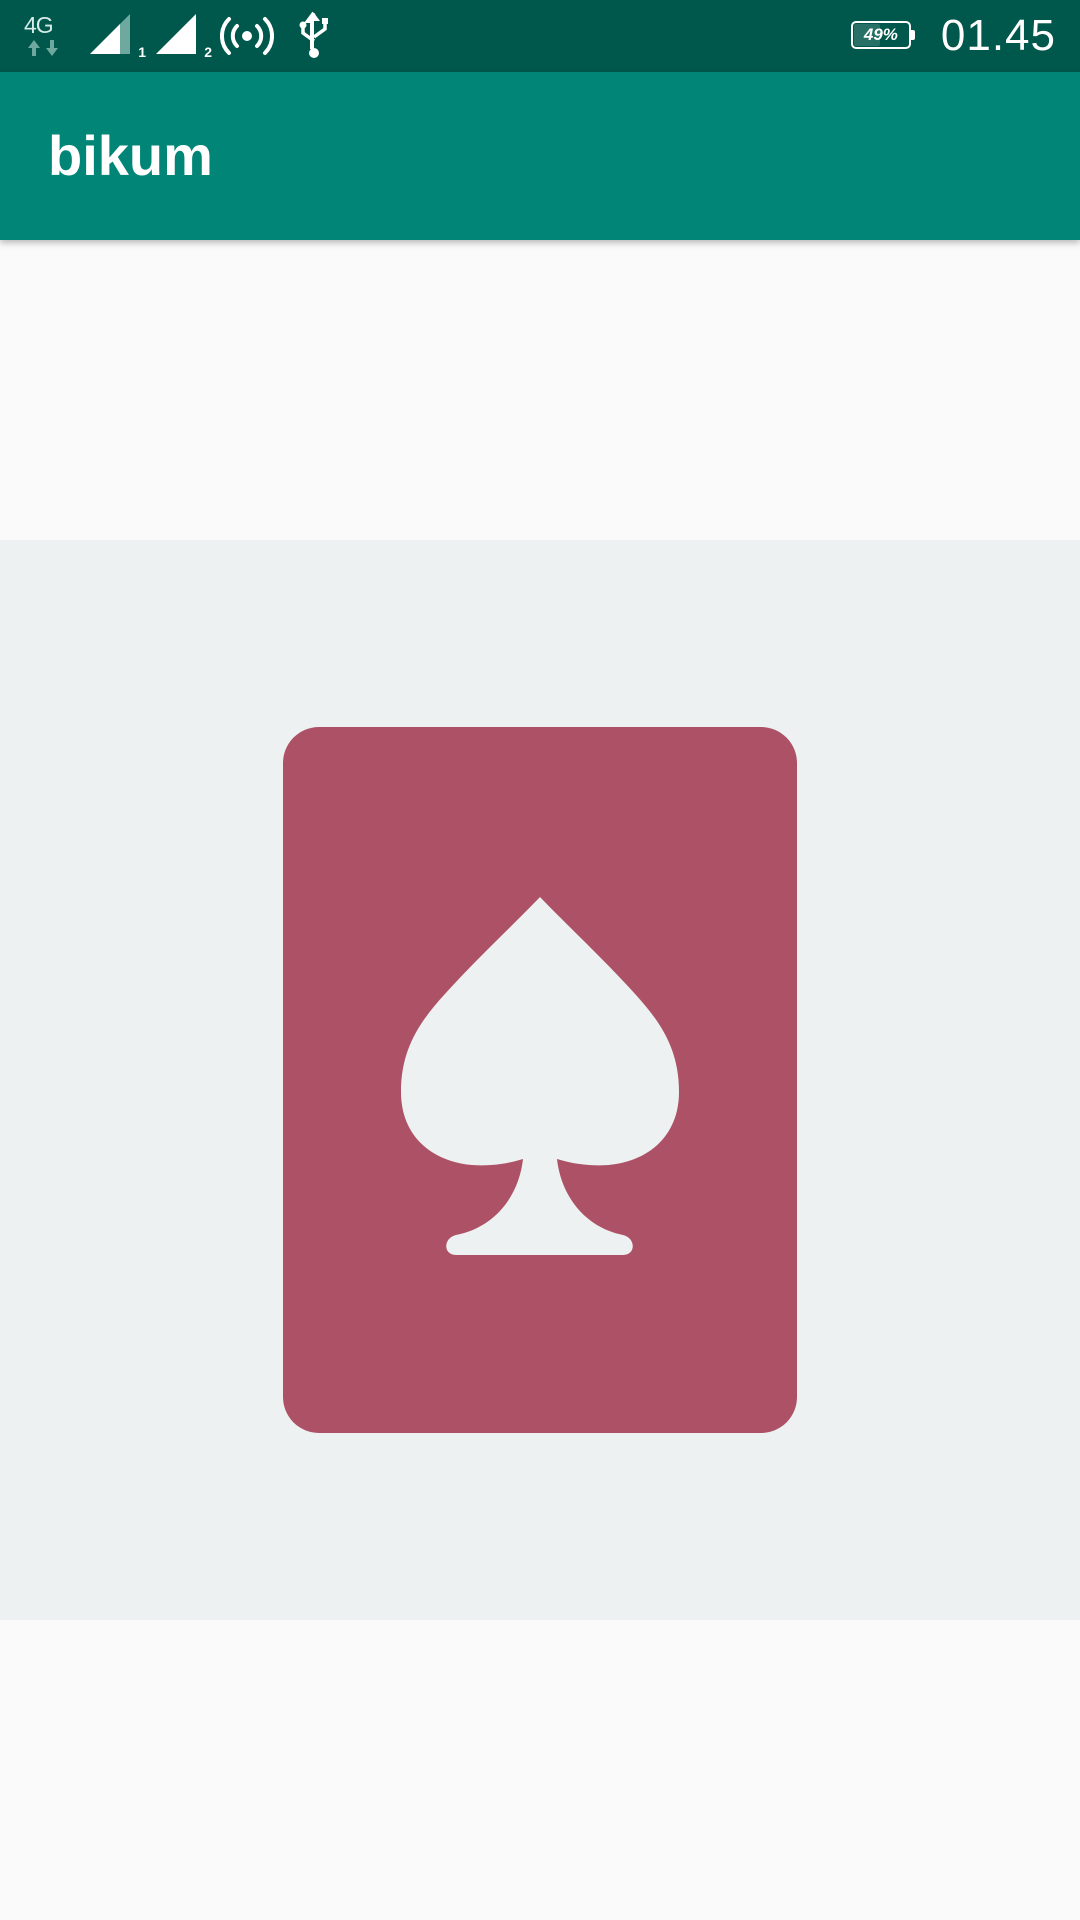  What do you see at coordinates (540, 36) in the screenshot?
I see `status-bar: 4G 1 2 49% 01.45` at bounding box center [540, 36].